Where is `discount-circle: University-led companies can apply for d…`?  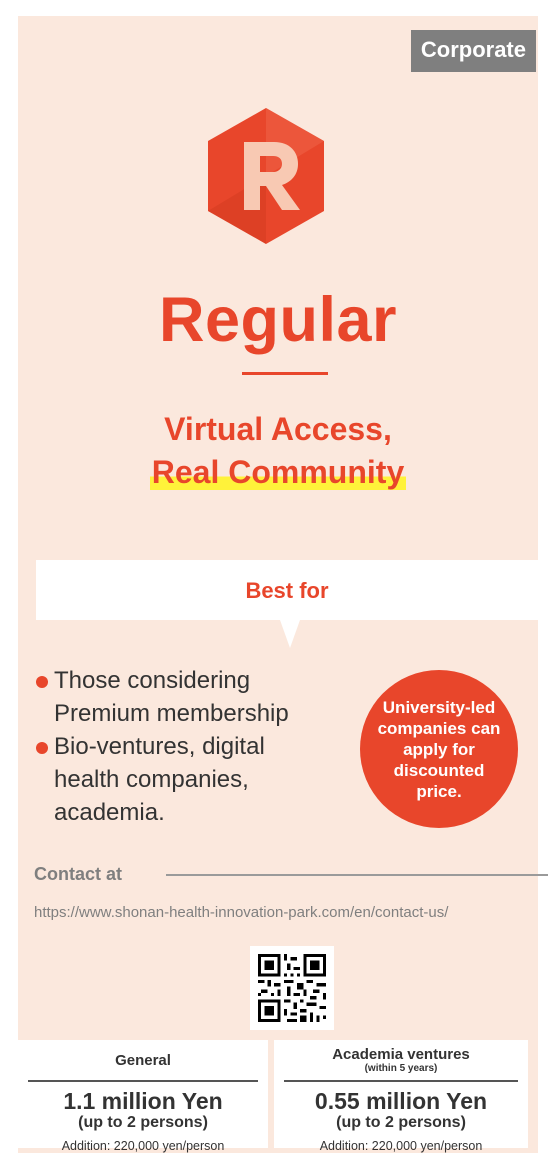 discount-circle: University-led companies can apply for d… is located at coordinates (439, 749).